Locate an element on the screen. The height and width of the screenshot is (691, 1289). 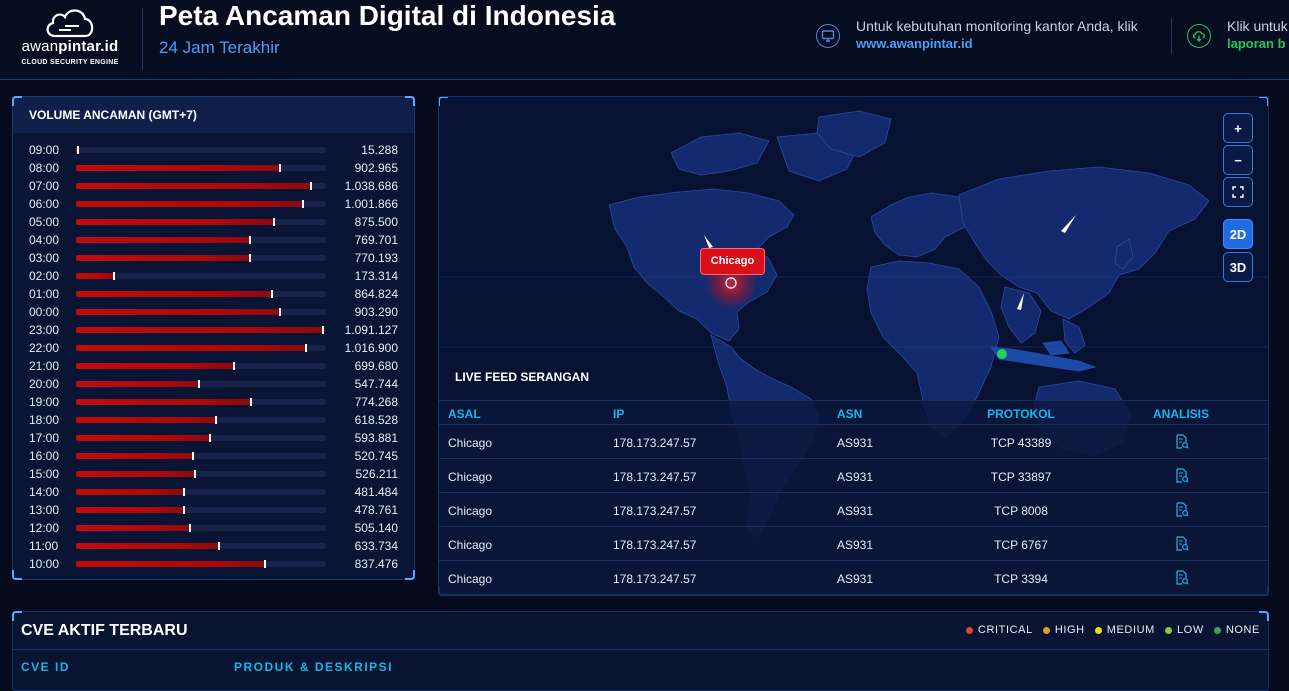
cell-asal: Chicago is located at coordinates (470, 545).